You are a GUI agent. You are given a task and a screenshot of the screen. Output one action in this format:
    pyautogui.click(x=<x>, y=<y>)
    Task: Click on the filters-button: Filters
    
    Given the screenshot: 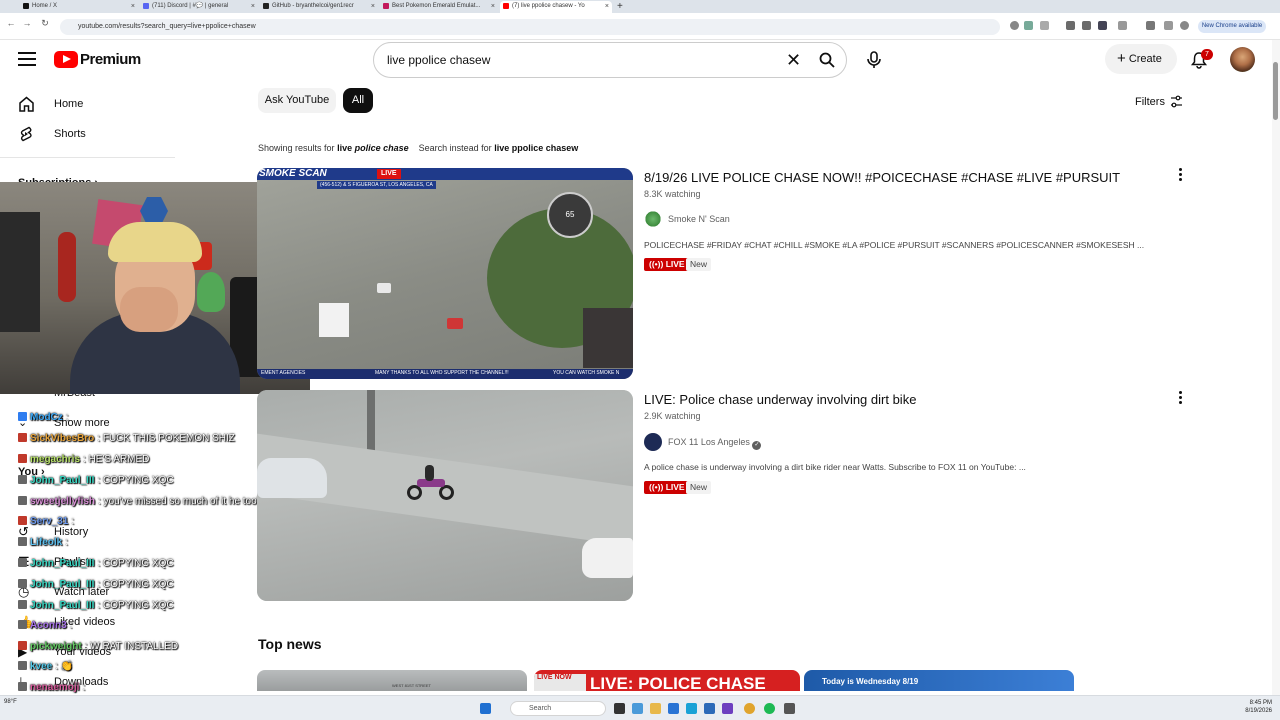 What is the action you would take?
    pyautogui.click(x=1150, y=102)
    